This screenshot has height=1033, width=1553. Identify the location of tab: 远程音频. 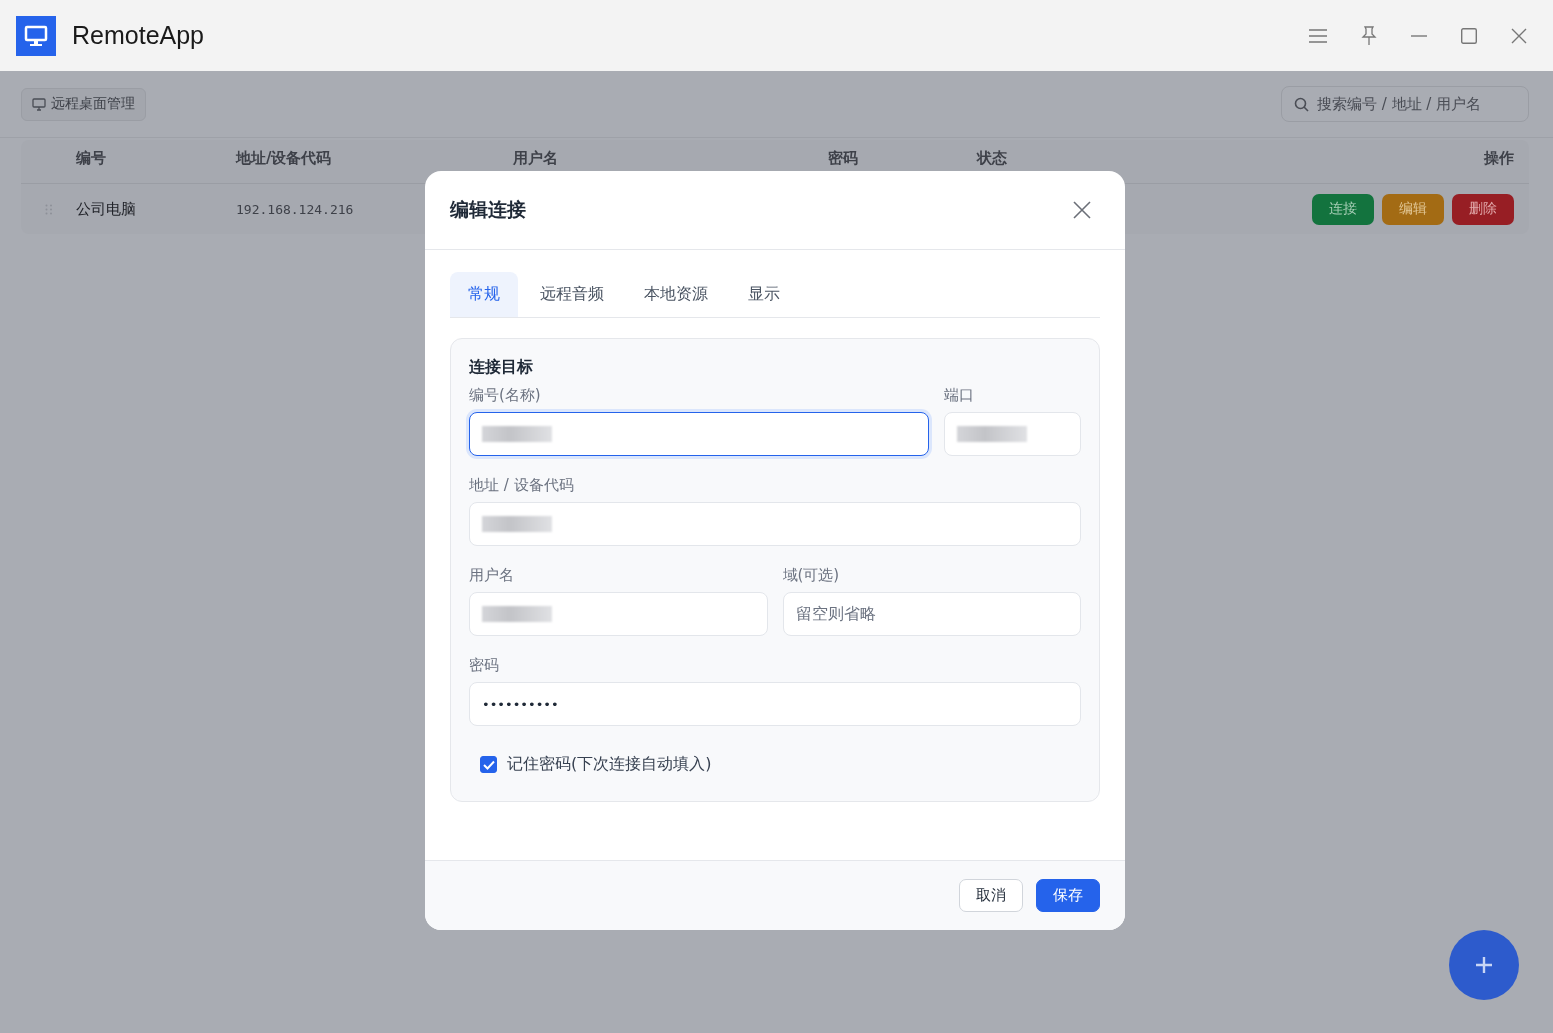
(572, 294).